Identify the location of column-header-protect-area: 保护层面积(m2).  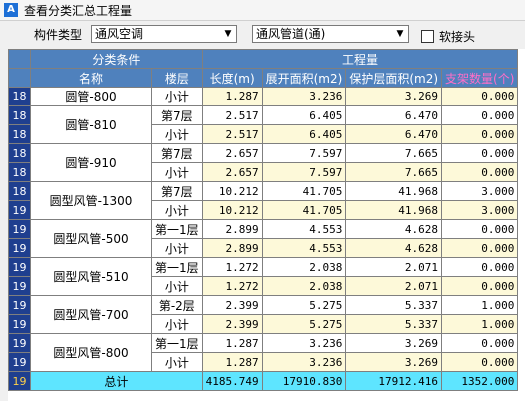
(394, 78).